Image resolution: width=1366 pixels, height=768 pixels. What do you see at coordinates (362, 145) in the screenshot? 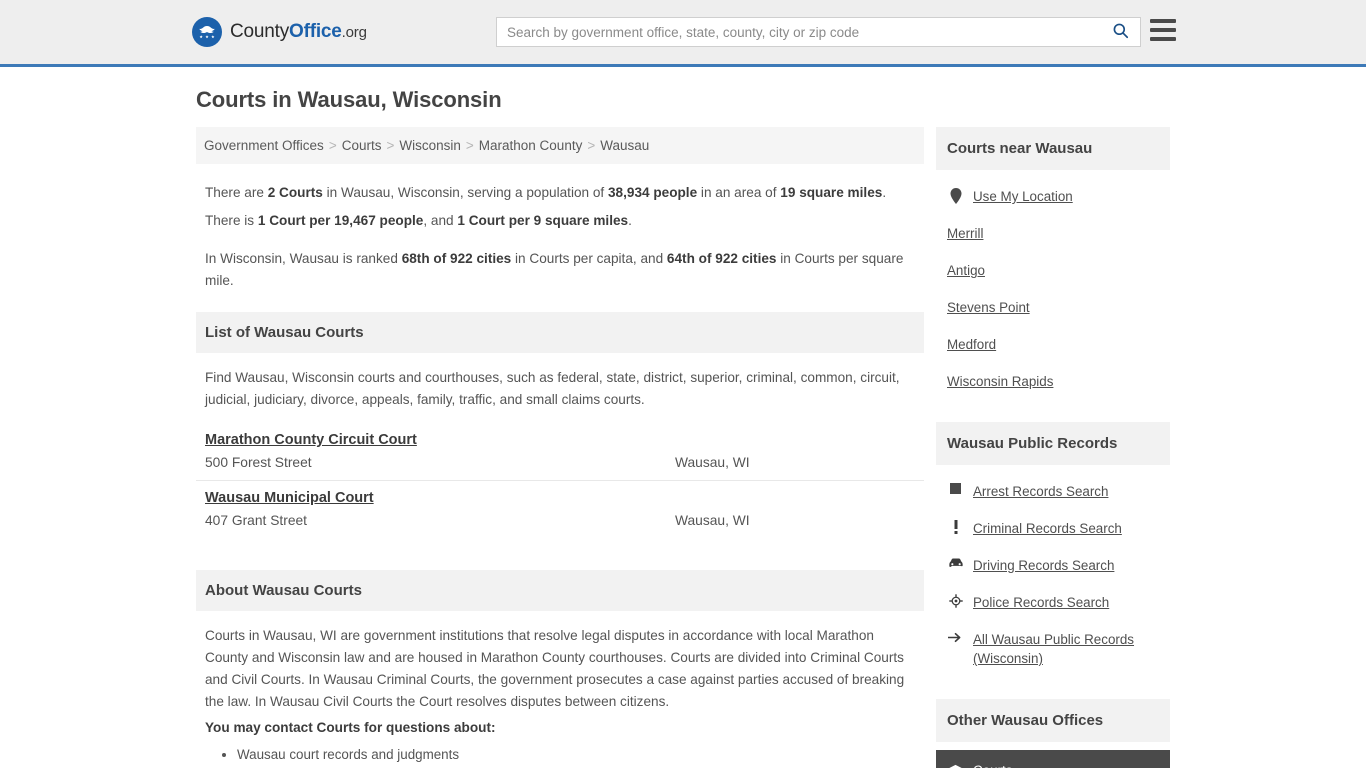
I see `breadcrumb-item-courts: Courts` at bounding box center [362, 145].